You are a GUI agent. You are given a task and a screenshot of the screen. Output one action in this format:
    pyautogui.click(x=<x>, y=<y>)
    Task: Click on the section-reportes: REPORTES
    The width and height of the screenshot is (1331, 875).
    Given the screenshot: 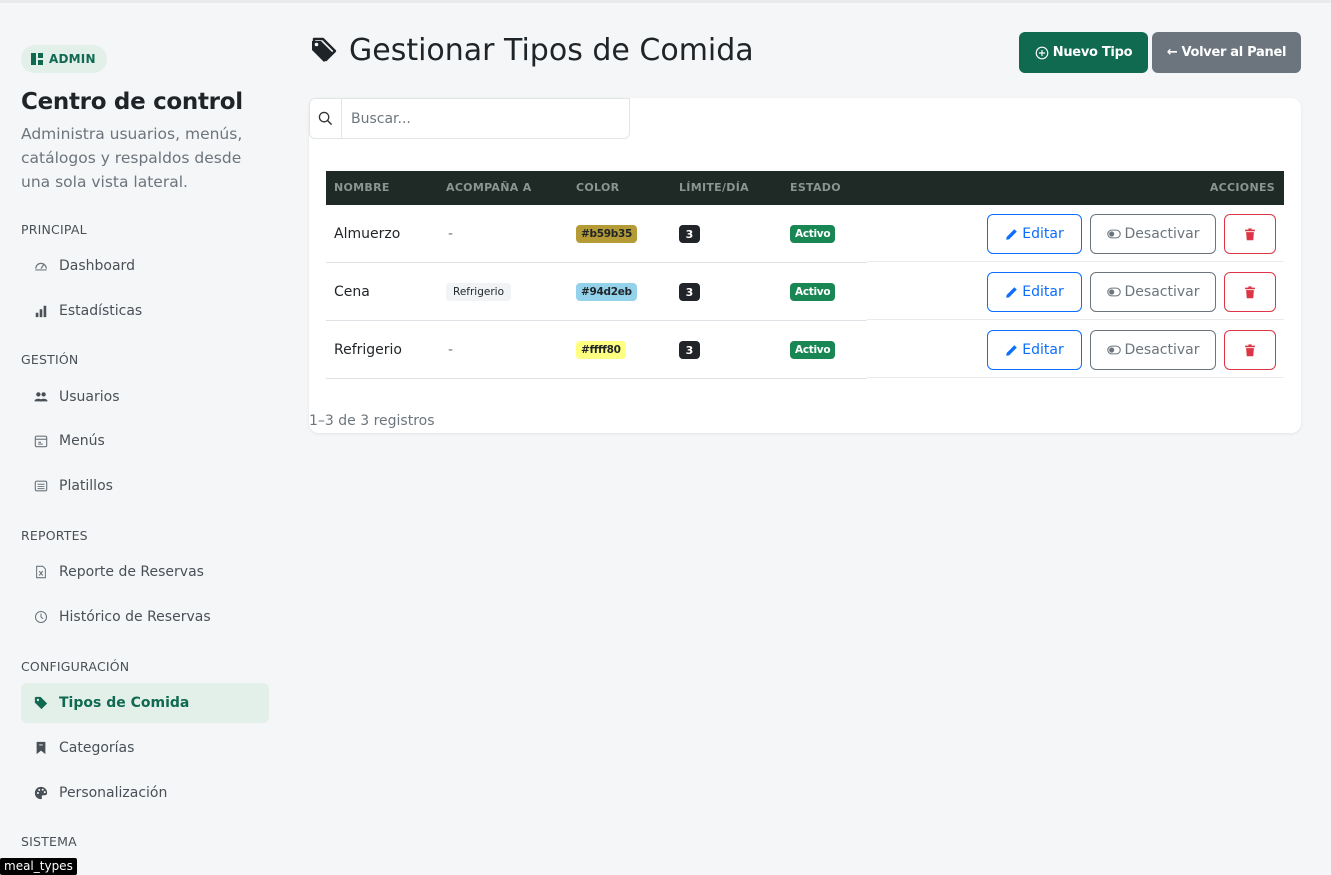 What is the action you would take?
    pyautogui.click(x=54, y=535)
    